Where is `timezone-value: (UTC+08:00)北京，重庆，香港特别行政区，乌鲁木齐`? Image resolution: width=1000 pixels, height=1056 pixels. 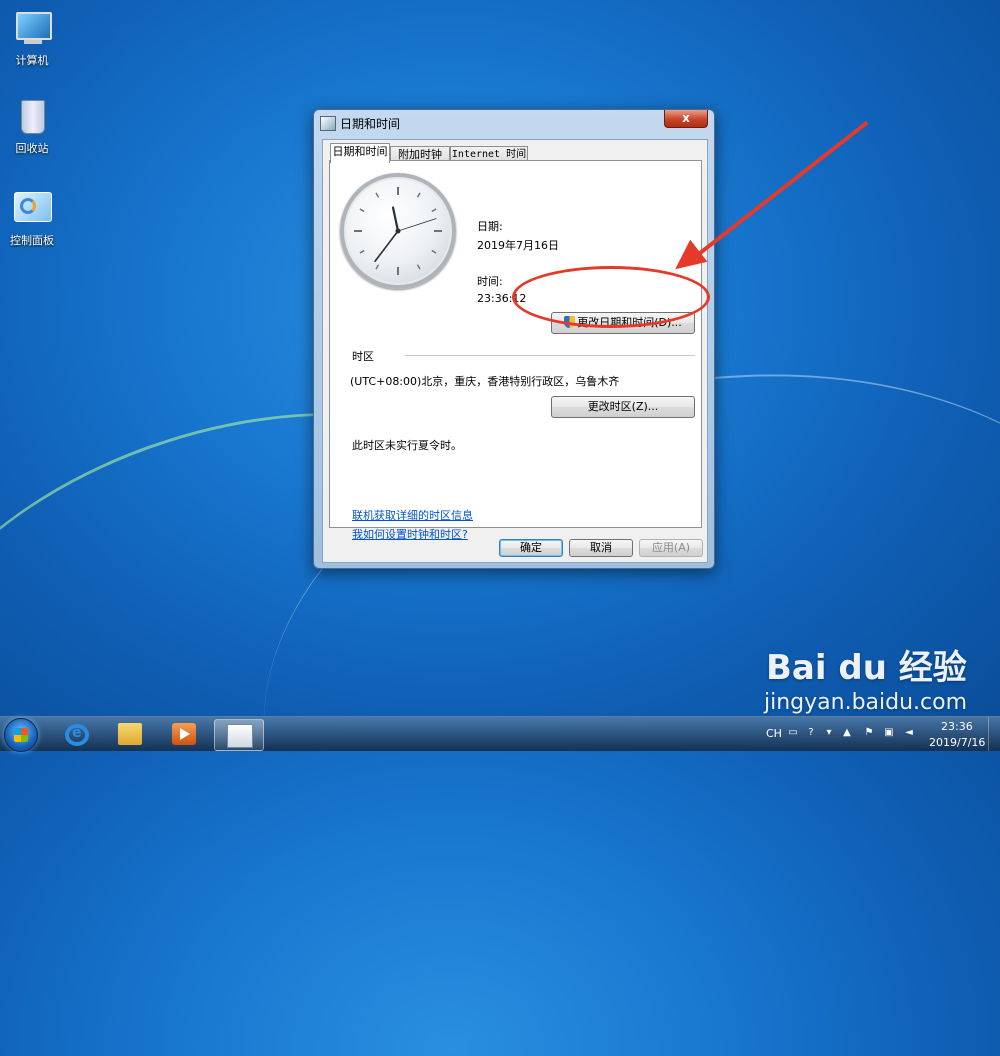
timezone-value: (UTC+08:00)北京，重庆，香港特别行政区，乌鲁木齐 is located at coordinates (485, 381).